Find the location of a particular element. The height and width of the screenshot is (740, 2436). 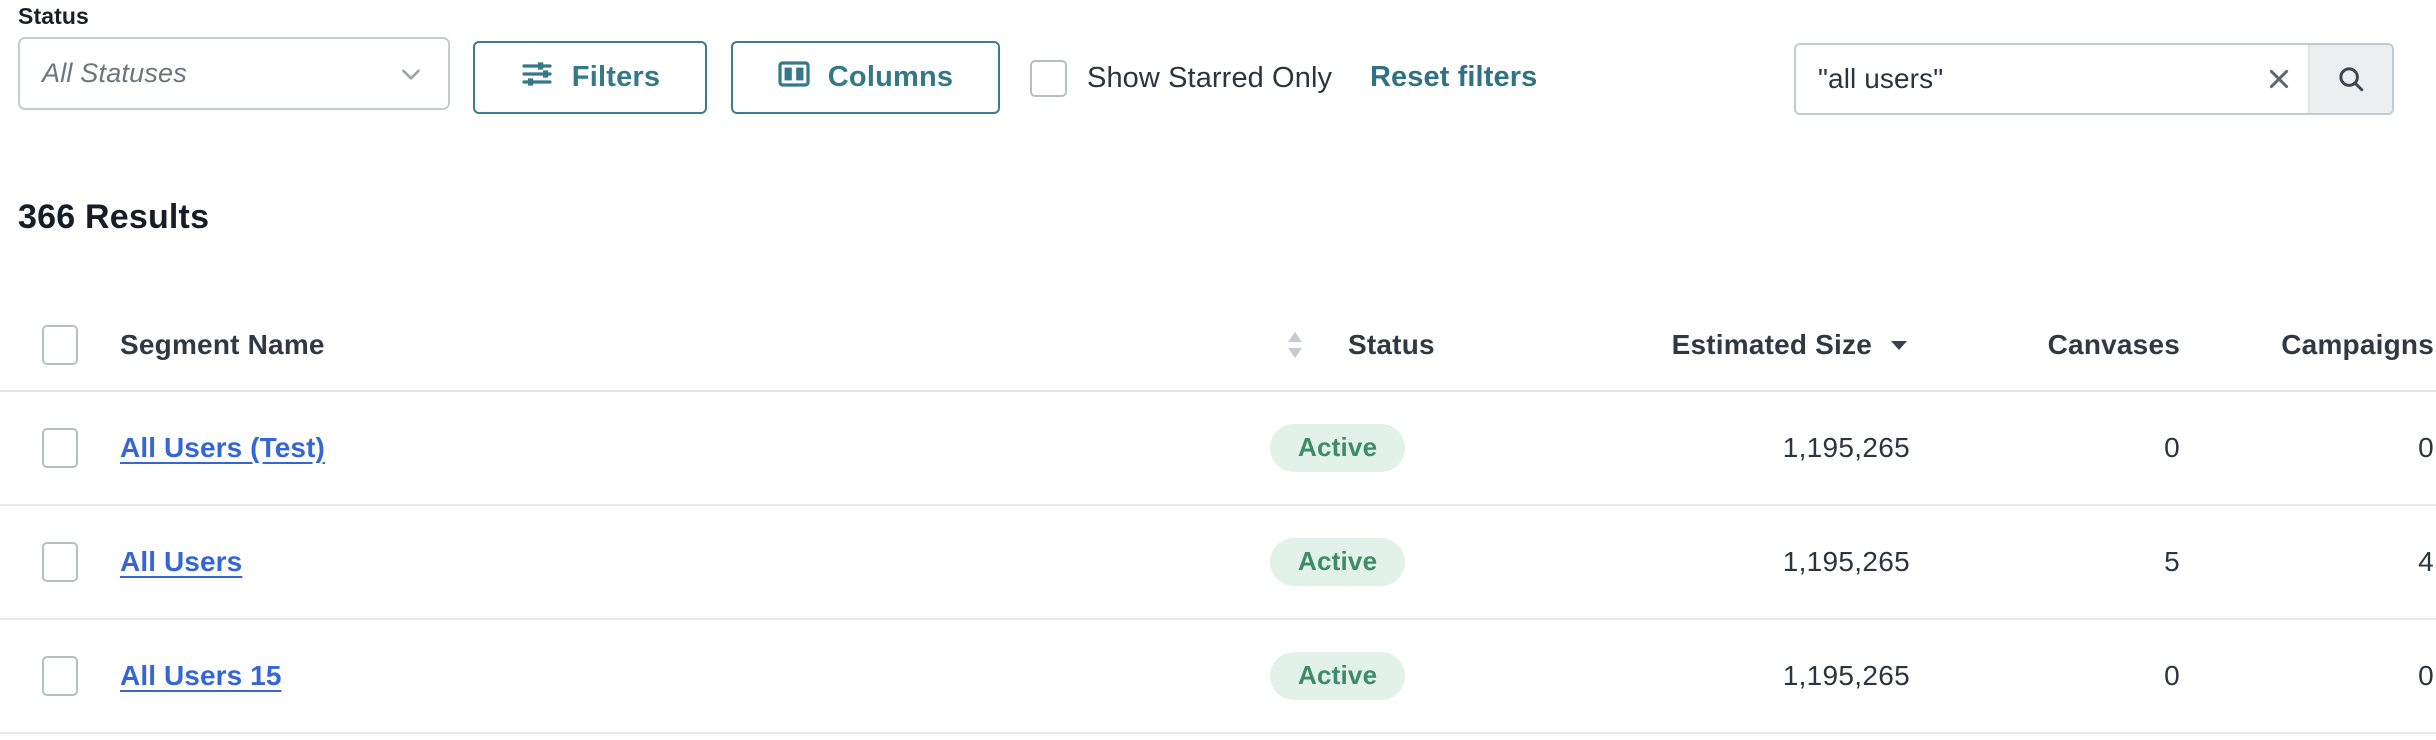

column-header-canvases: Canvases is located at coordinates (2045, 345).